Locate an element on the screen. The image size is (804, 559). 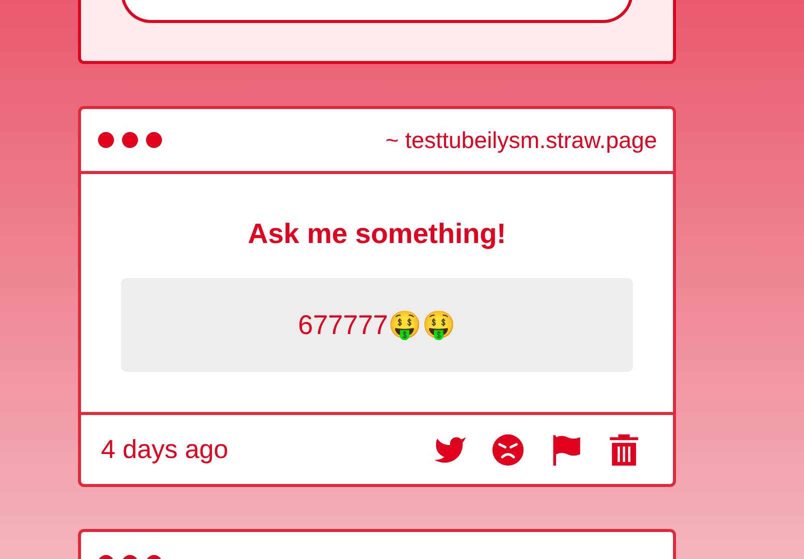
window-dots-icon is located at coordinates (130, 140).